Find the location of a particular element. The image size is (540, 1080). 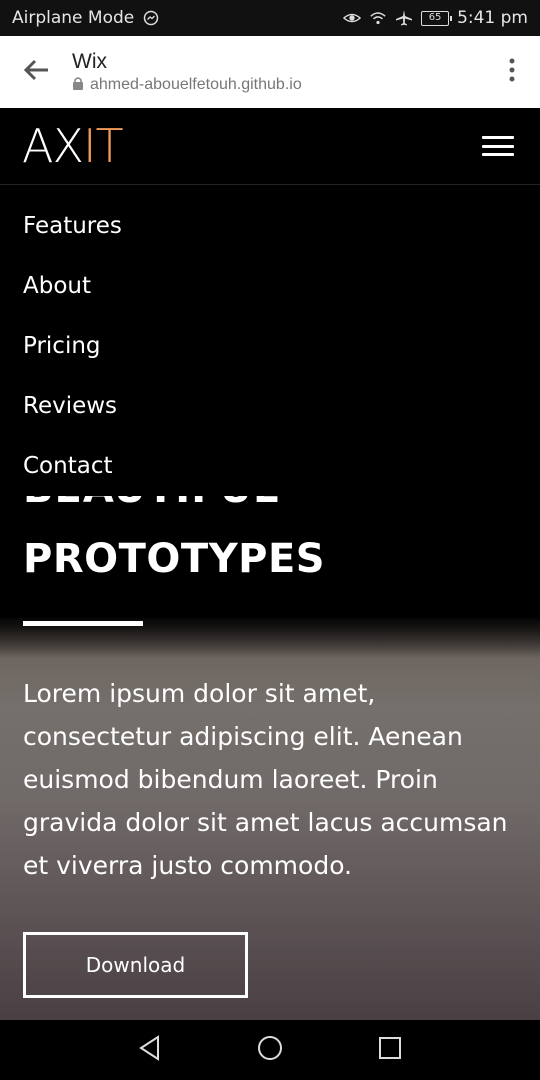

browser-toolbar: Wix ahmed-abouelfetouh.github.io is located at coordinates (270, 72).